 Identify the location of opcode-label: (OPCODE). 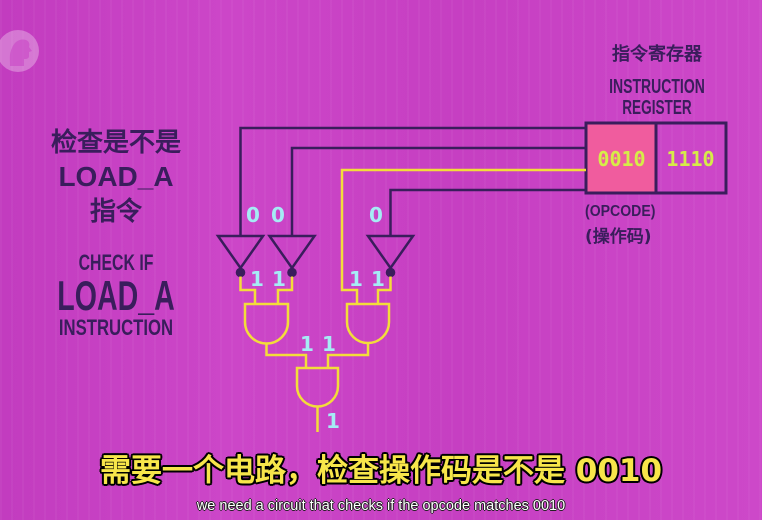
(620, 211).